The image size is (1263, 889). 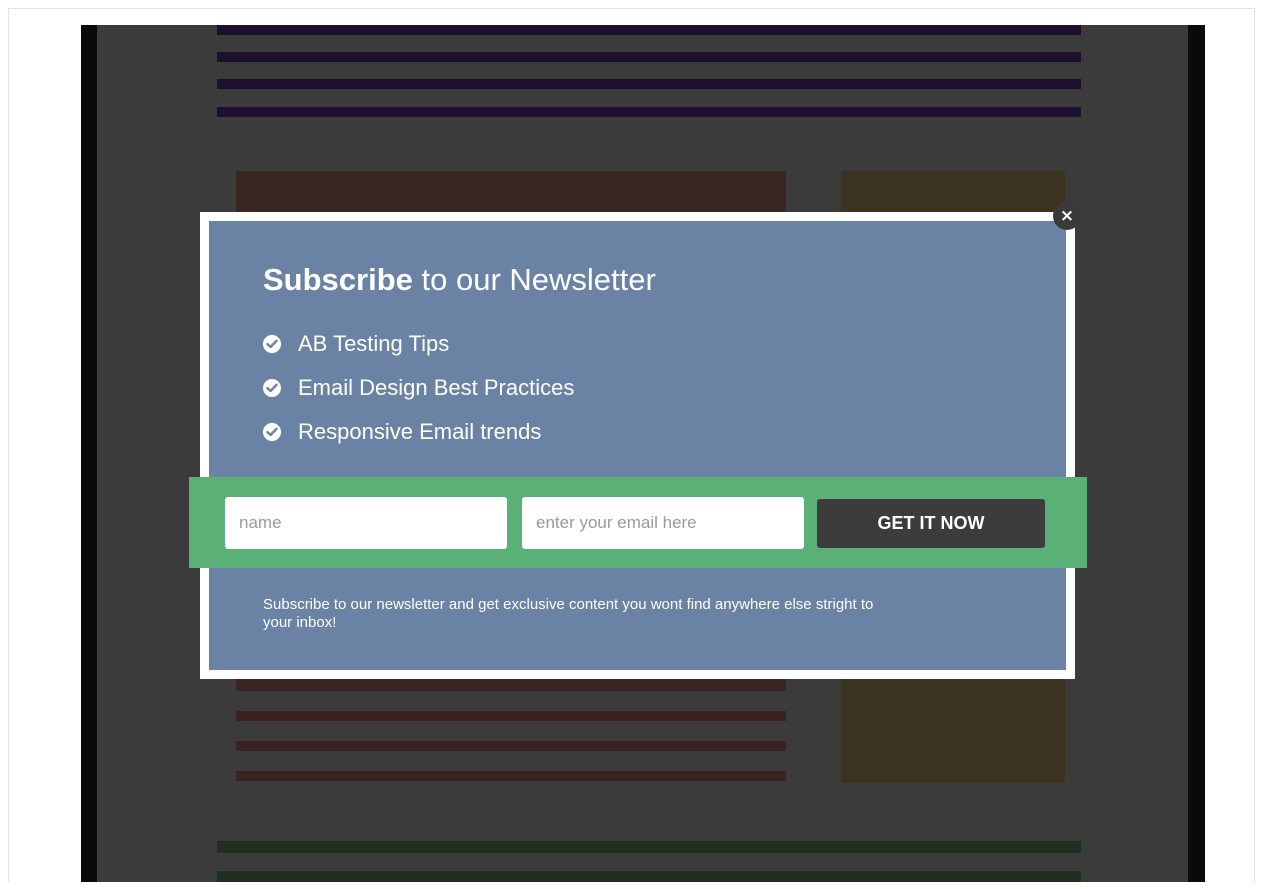 What do you see at coordinates (436, 387) in the screenshot?
I see `feature-label: Email Design Best Practices` at bounding box center [436, 387].